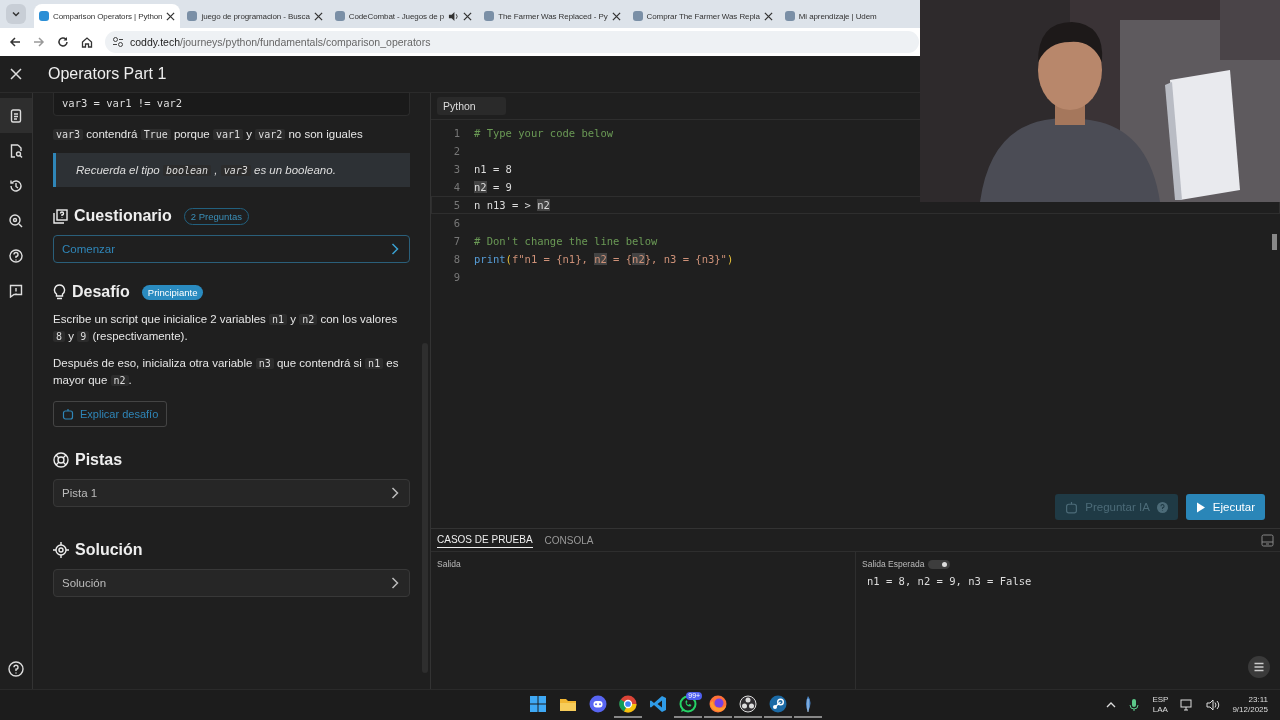  What do you see at coordinates (99, 460) in the screenshot?
I see `section-heading: Pistas` at bounding box center [99, 460].